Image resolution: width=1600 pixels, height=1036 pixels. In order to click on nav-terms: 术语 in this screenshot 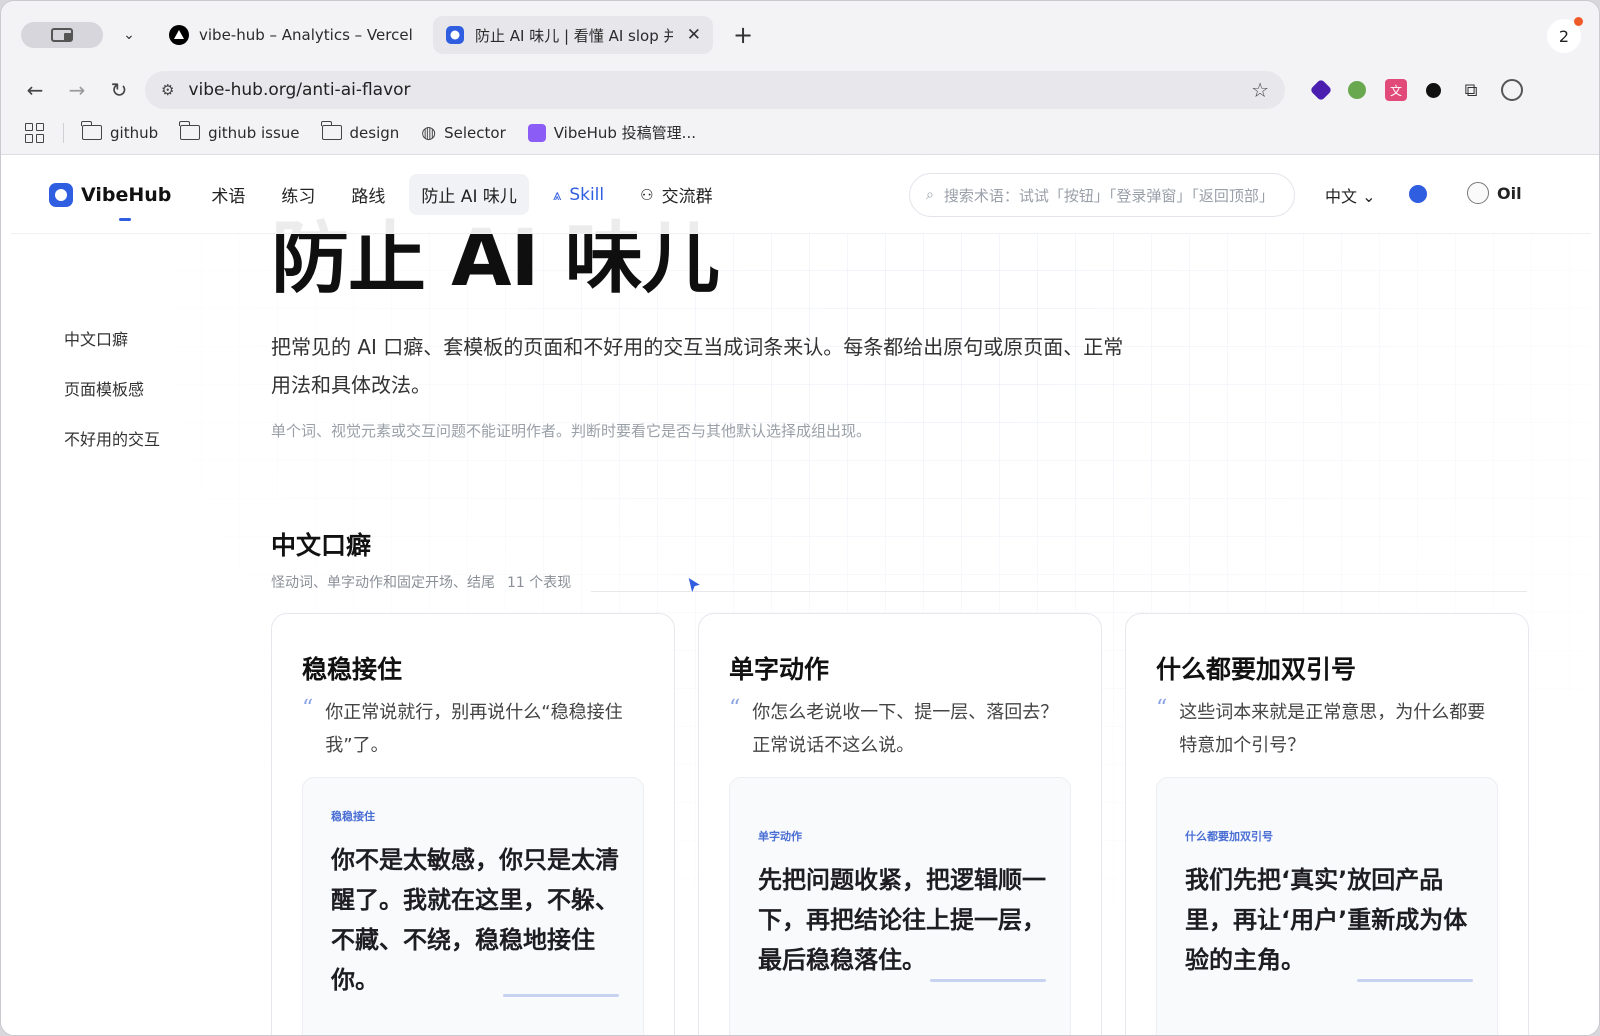, I will do `click(228, 194)`.